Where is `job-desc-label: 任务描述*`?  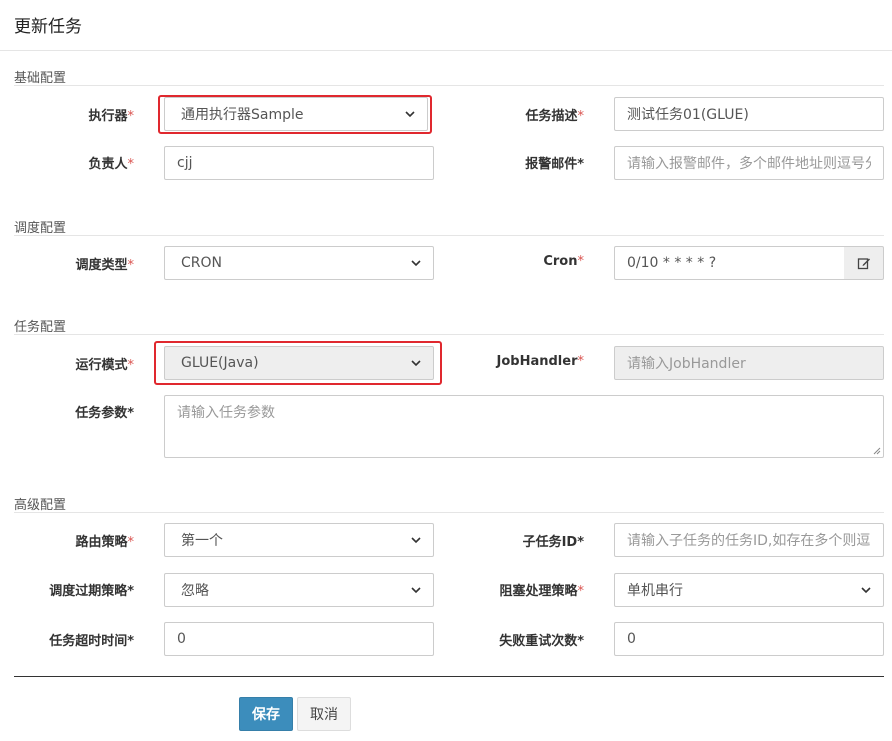 job-desc-label: 任务描述* is located at coordinates (555, 116).